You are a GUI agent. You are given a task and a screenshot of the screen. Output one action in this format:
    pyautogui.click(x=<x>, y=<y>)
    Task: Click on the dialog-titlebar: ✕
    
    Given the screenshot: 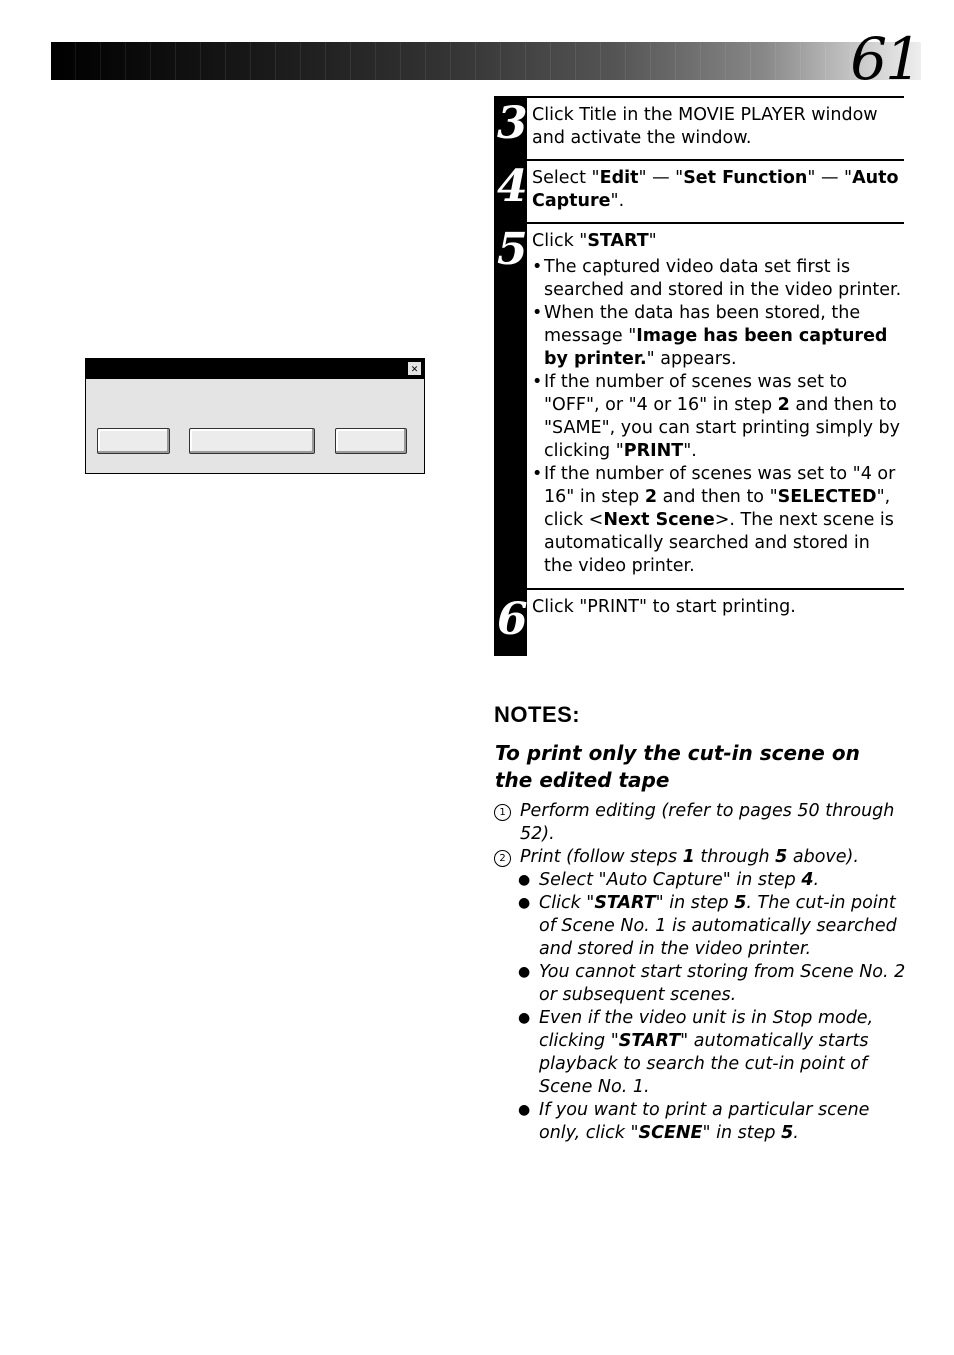 What is the action you would take?
    pyautogui.click(x=255, y=369)
    